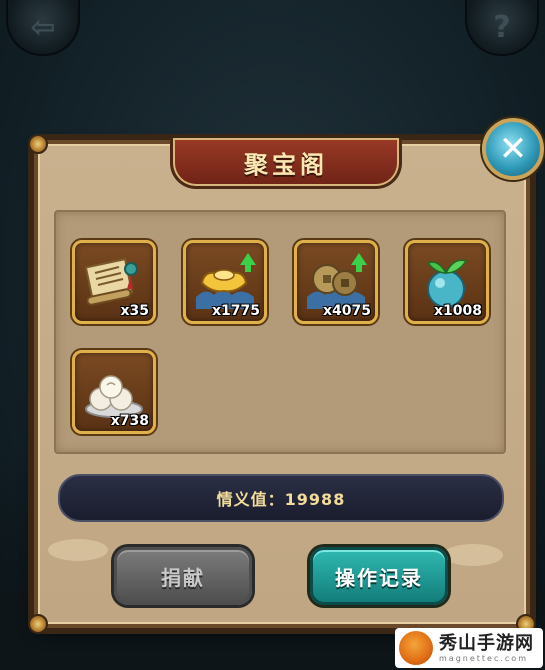 The height and width of the screenshot is (670, 545). I want to click on watermark: 秀山手游网 magnettec.com, so click(469, 648).